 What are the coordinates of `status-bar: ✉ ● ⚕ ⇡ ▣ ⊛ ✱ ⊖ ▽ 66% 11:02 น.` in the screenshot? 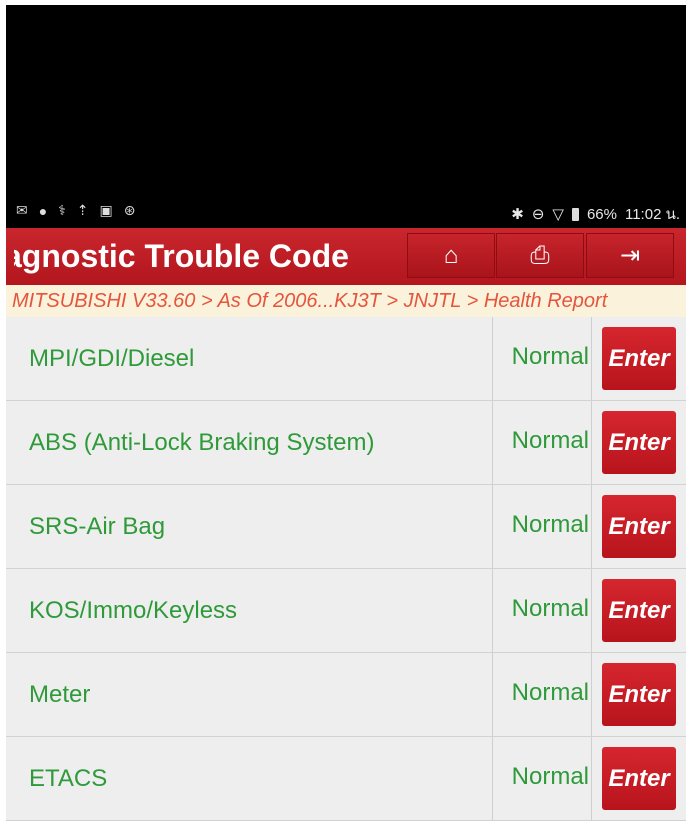 It's located at (346, 212).